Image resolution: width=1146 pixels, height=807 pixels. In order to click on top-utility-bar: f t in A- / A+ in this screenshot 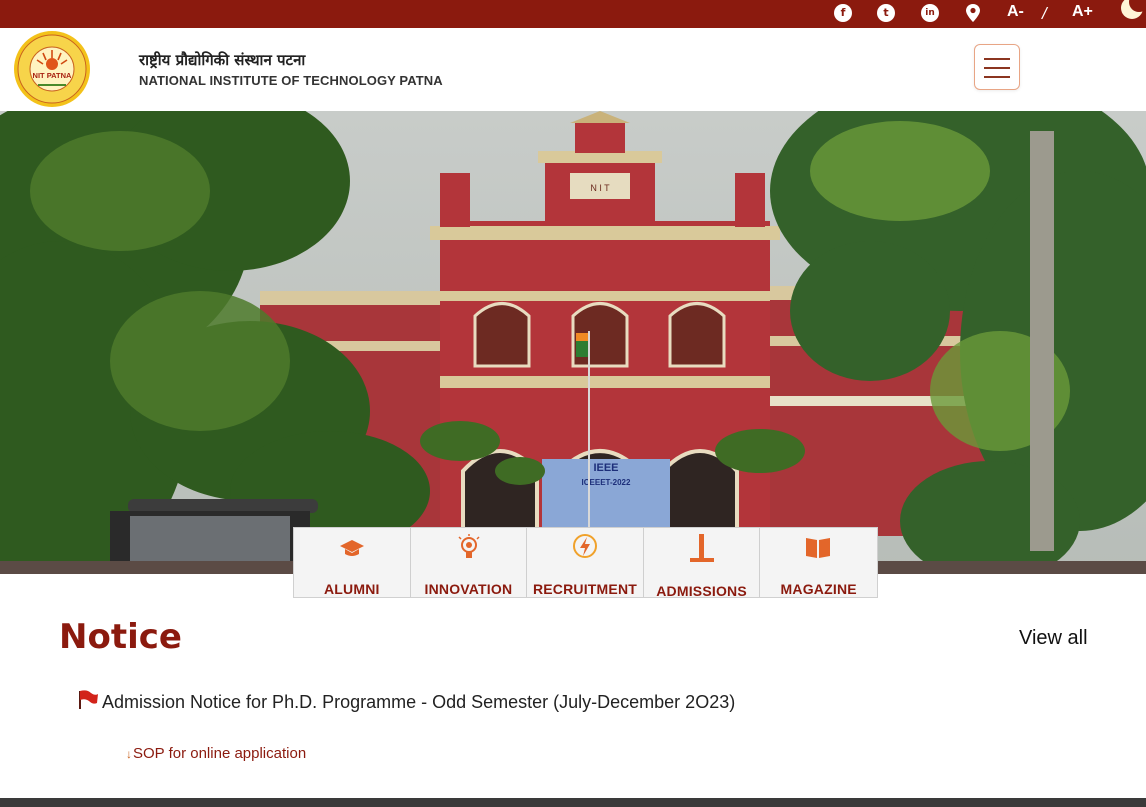, I will do `click(573, 14)`.